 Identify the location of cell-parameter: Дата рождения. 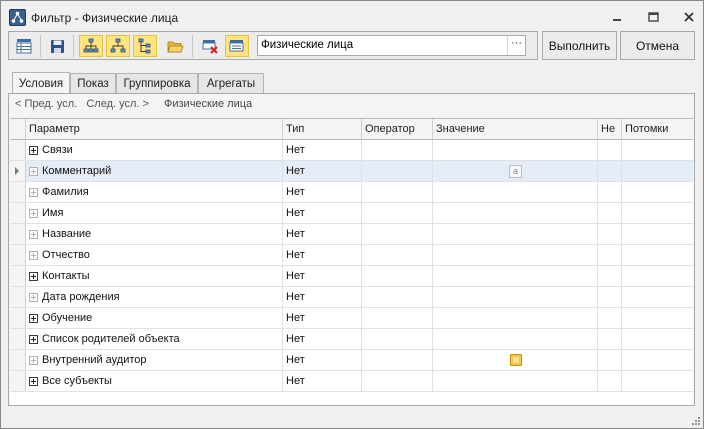
(154, 297).